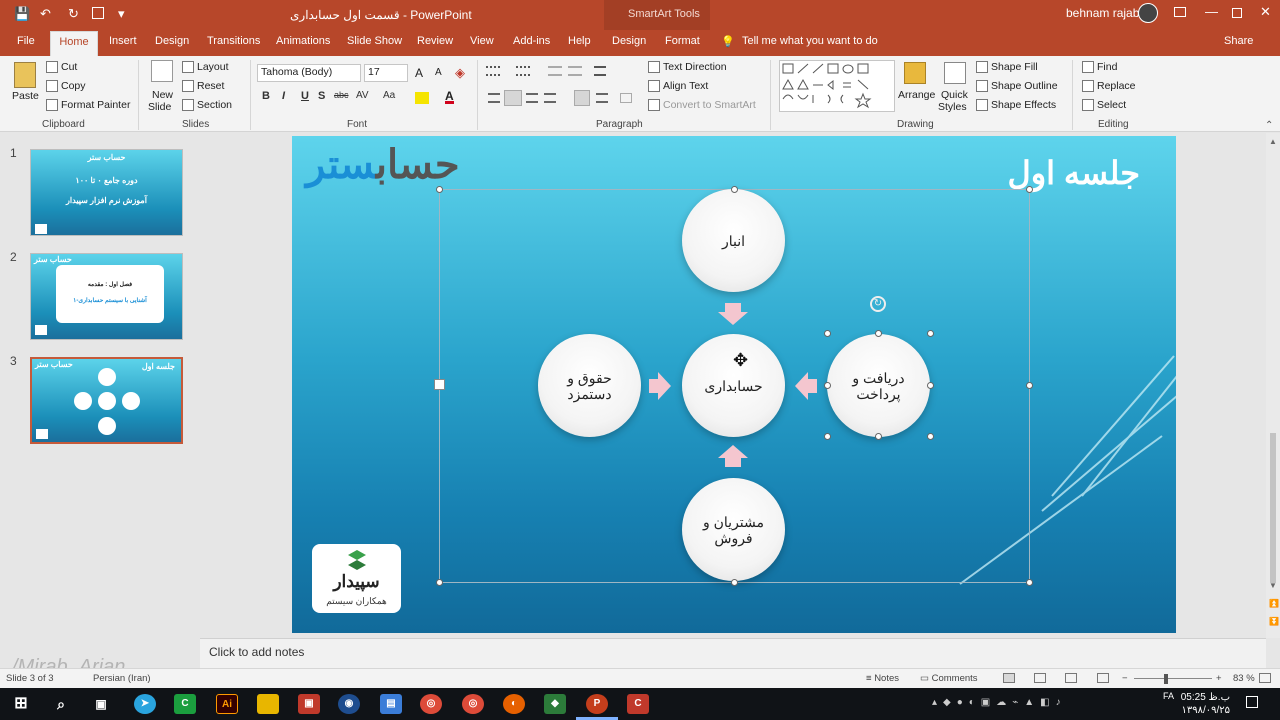  I want to click on avatar, so click(1148, 13).